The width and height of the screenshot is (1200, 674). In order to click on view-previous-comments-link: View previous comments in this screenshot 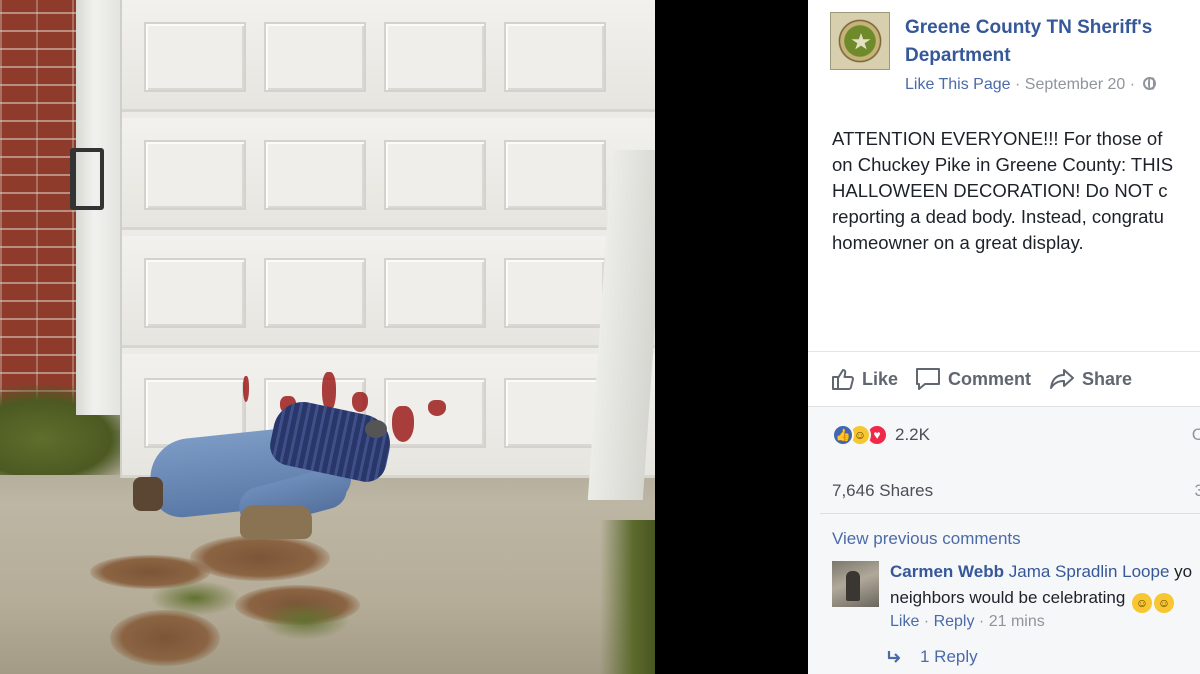, I will do `click(926, 539)`.